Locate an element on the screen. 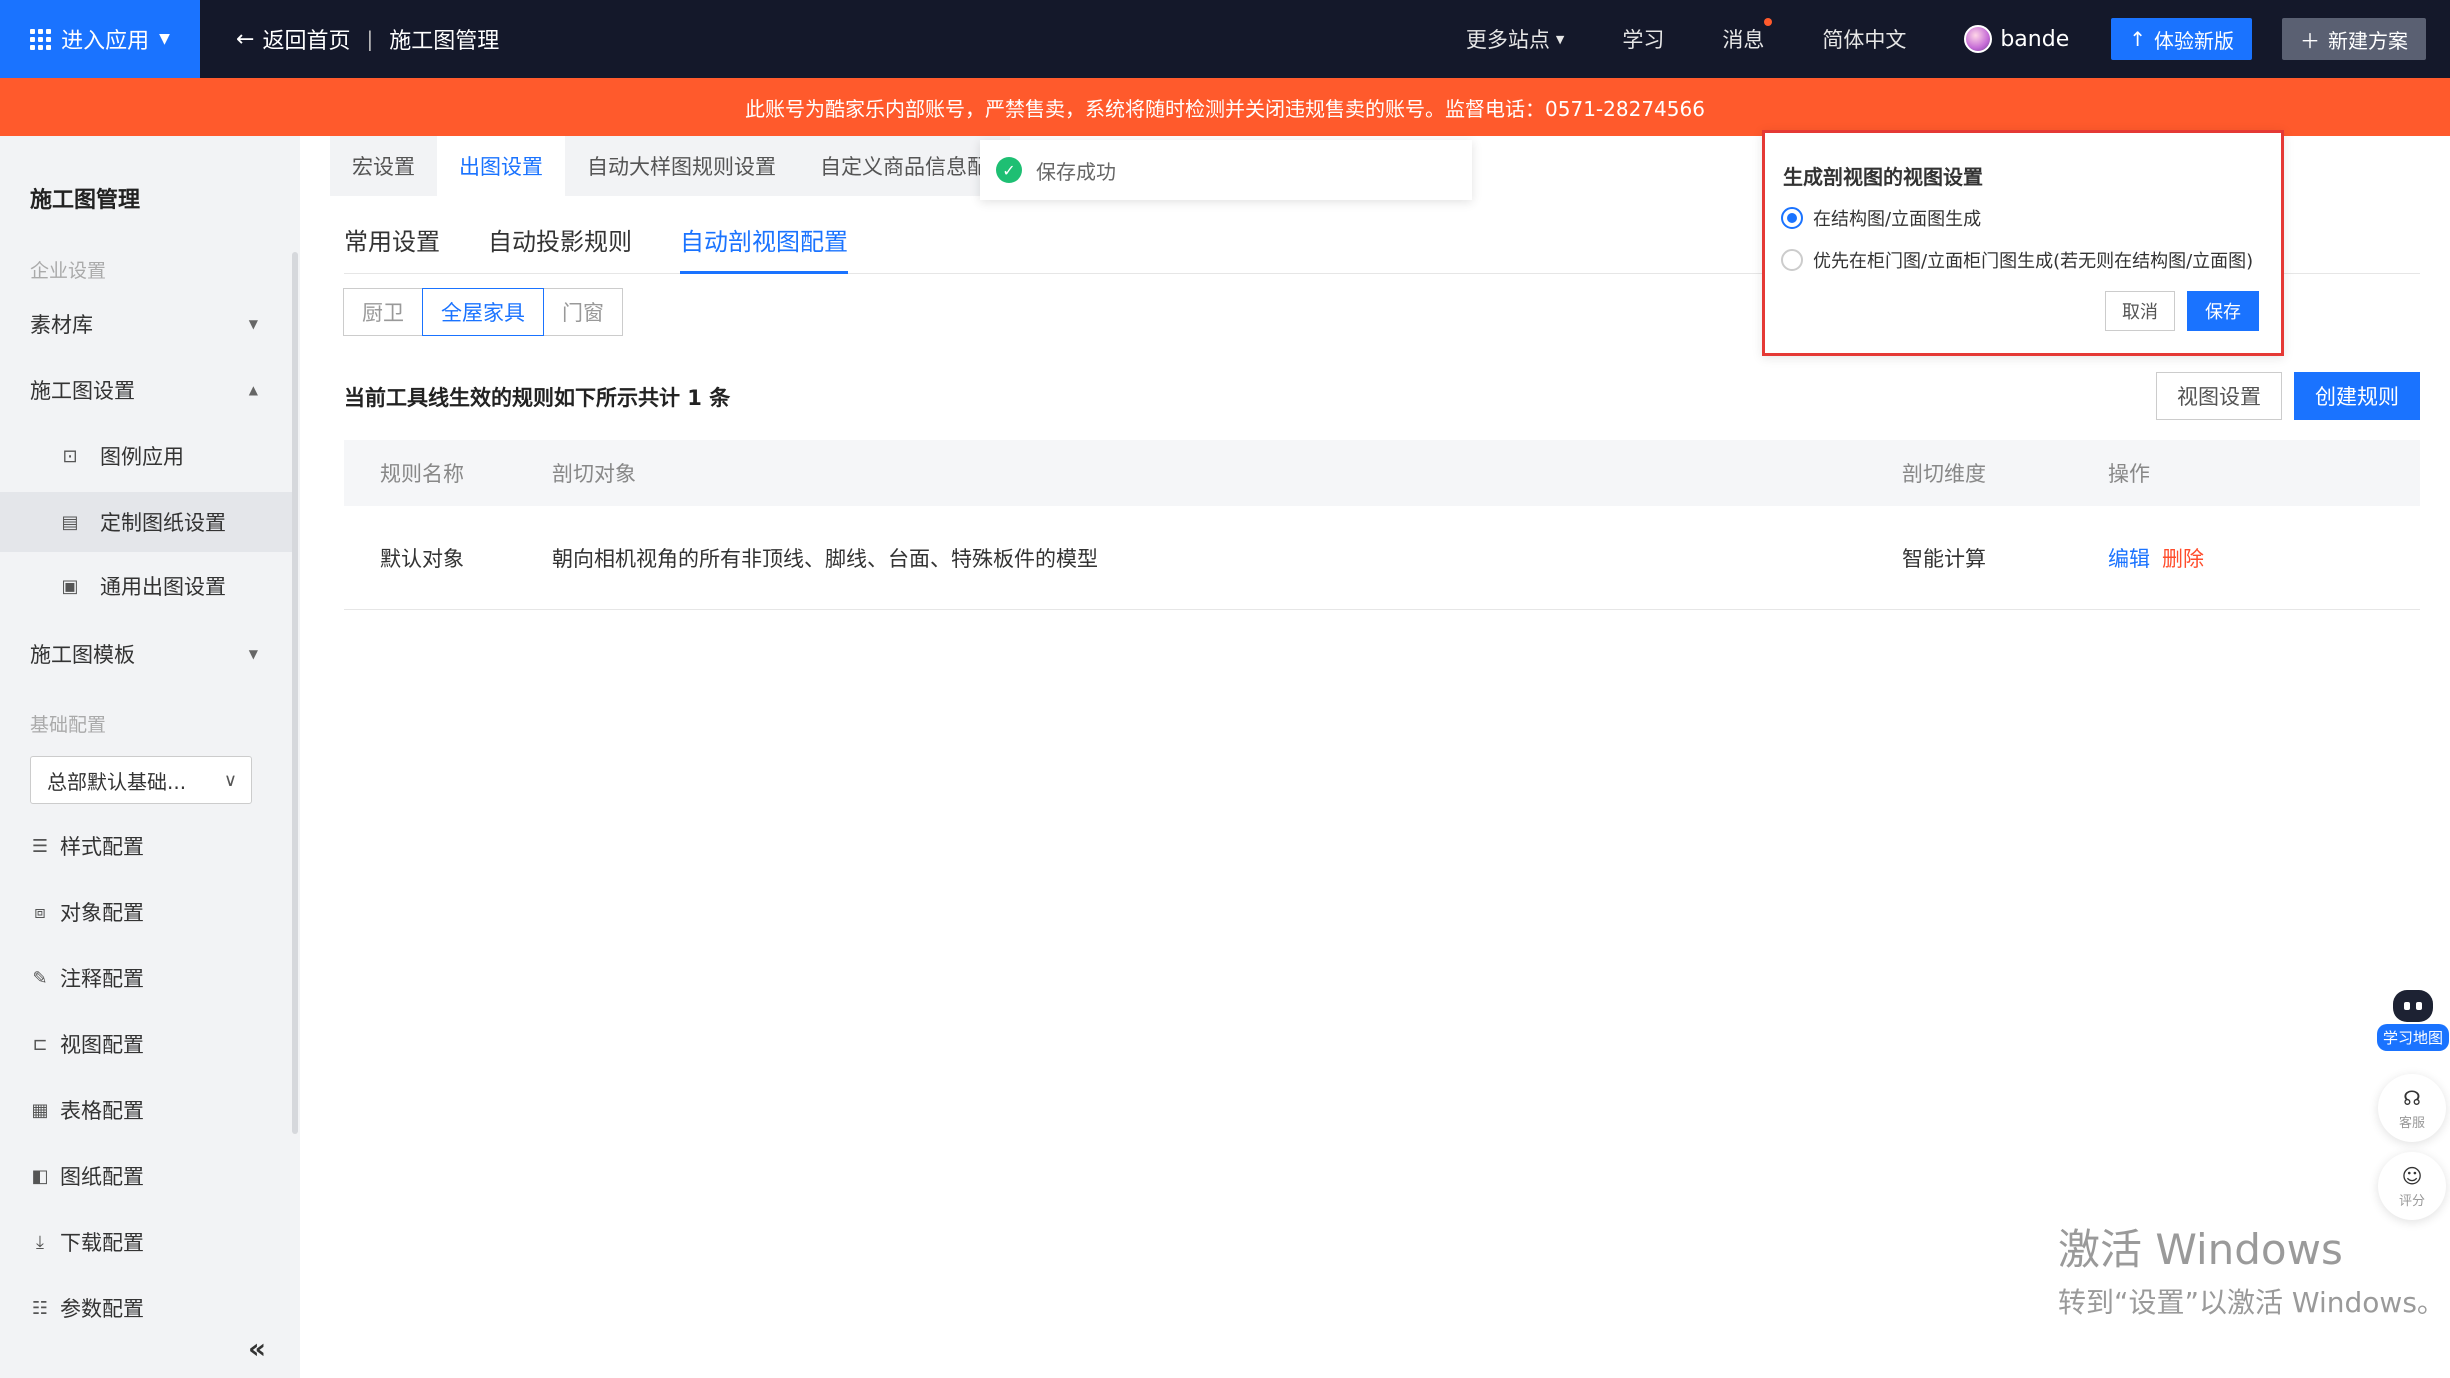 This screenshot has height=1378, width=2450. customer-service-button: ☊ 客服 is located at coordinates (2412, 1108).